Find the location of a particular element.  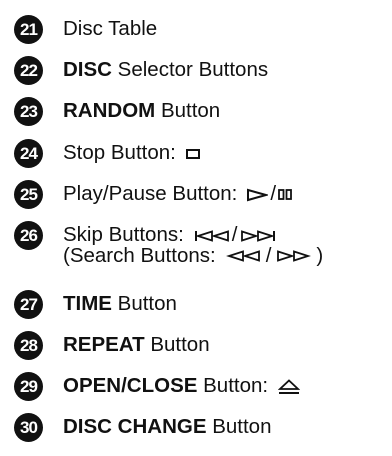

stop-icon is located at coordinates (192, 153).